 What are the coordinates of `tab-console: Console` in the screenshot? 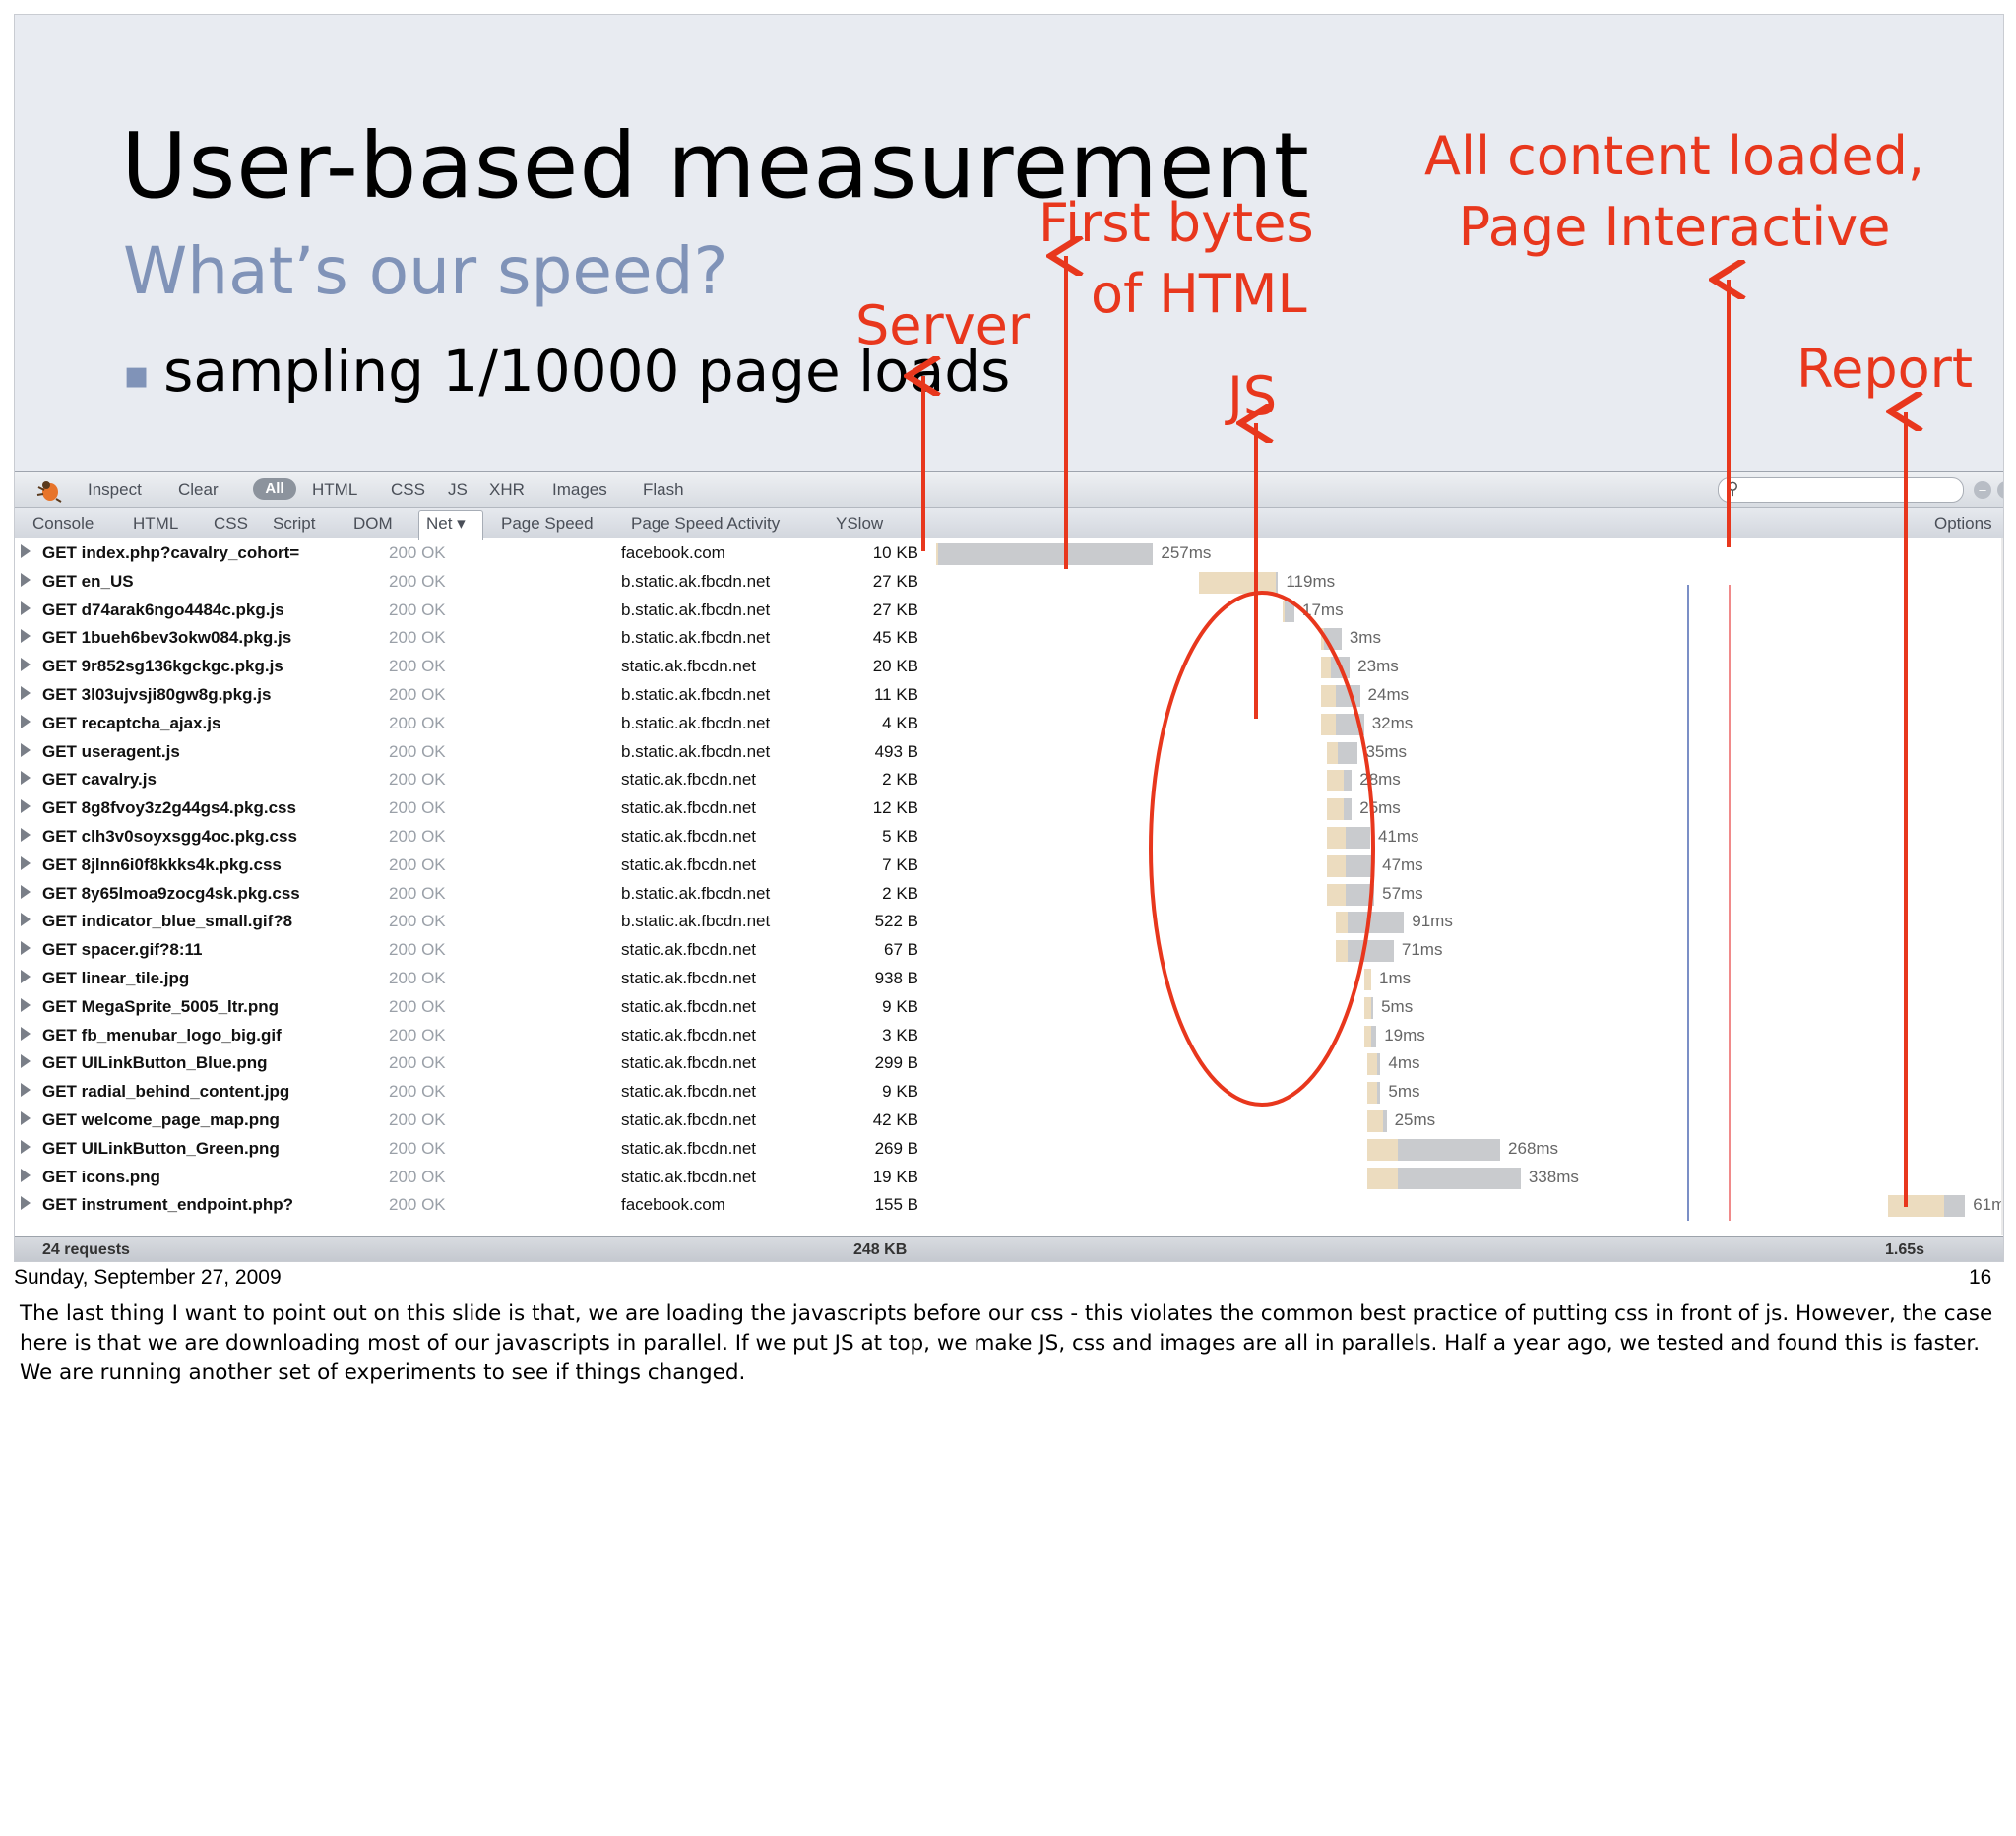 It's located at (63, 524).